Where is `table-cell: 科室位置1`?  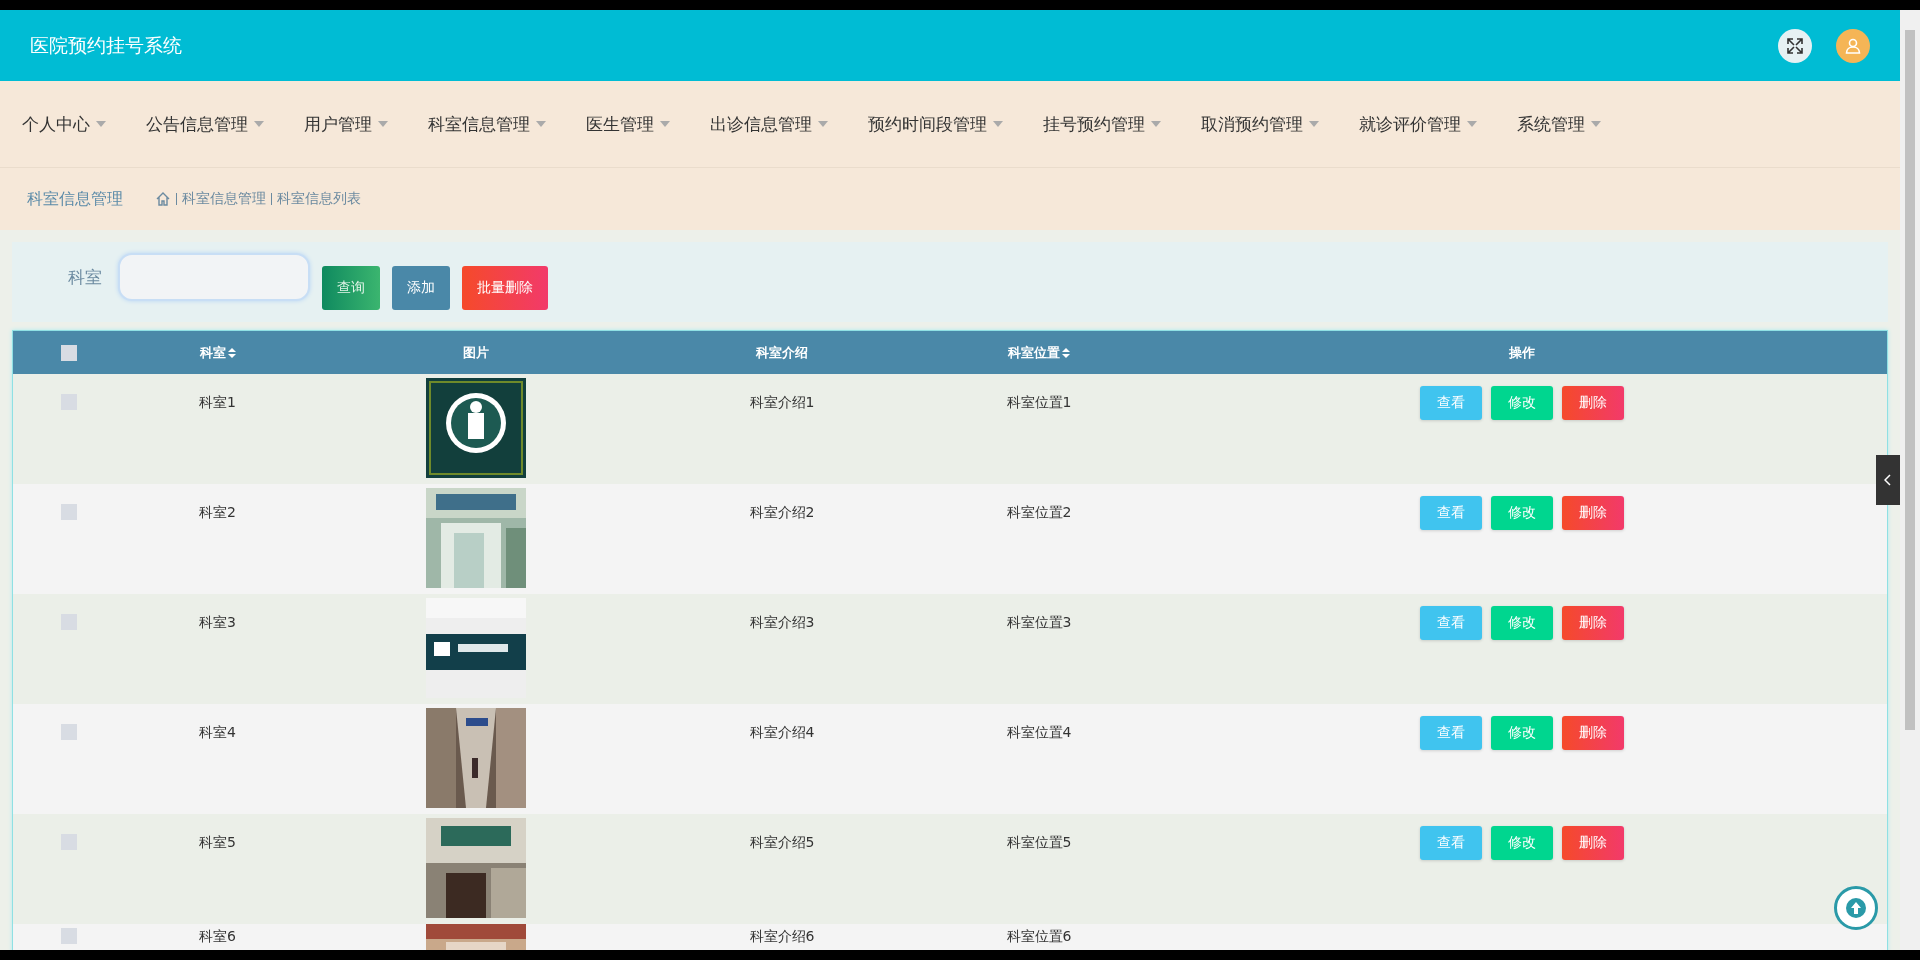
table-cell: 科室位置1 is located at coordinates (1039, 403).